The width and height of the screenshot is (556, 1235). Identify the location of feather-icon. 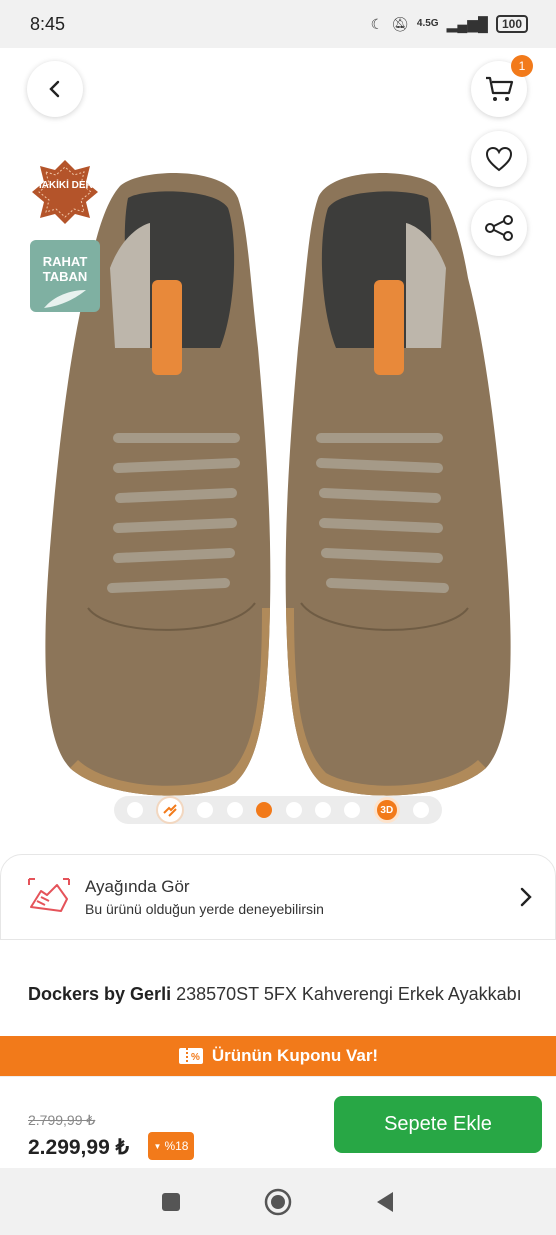
(65, 299).